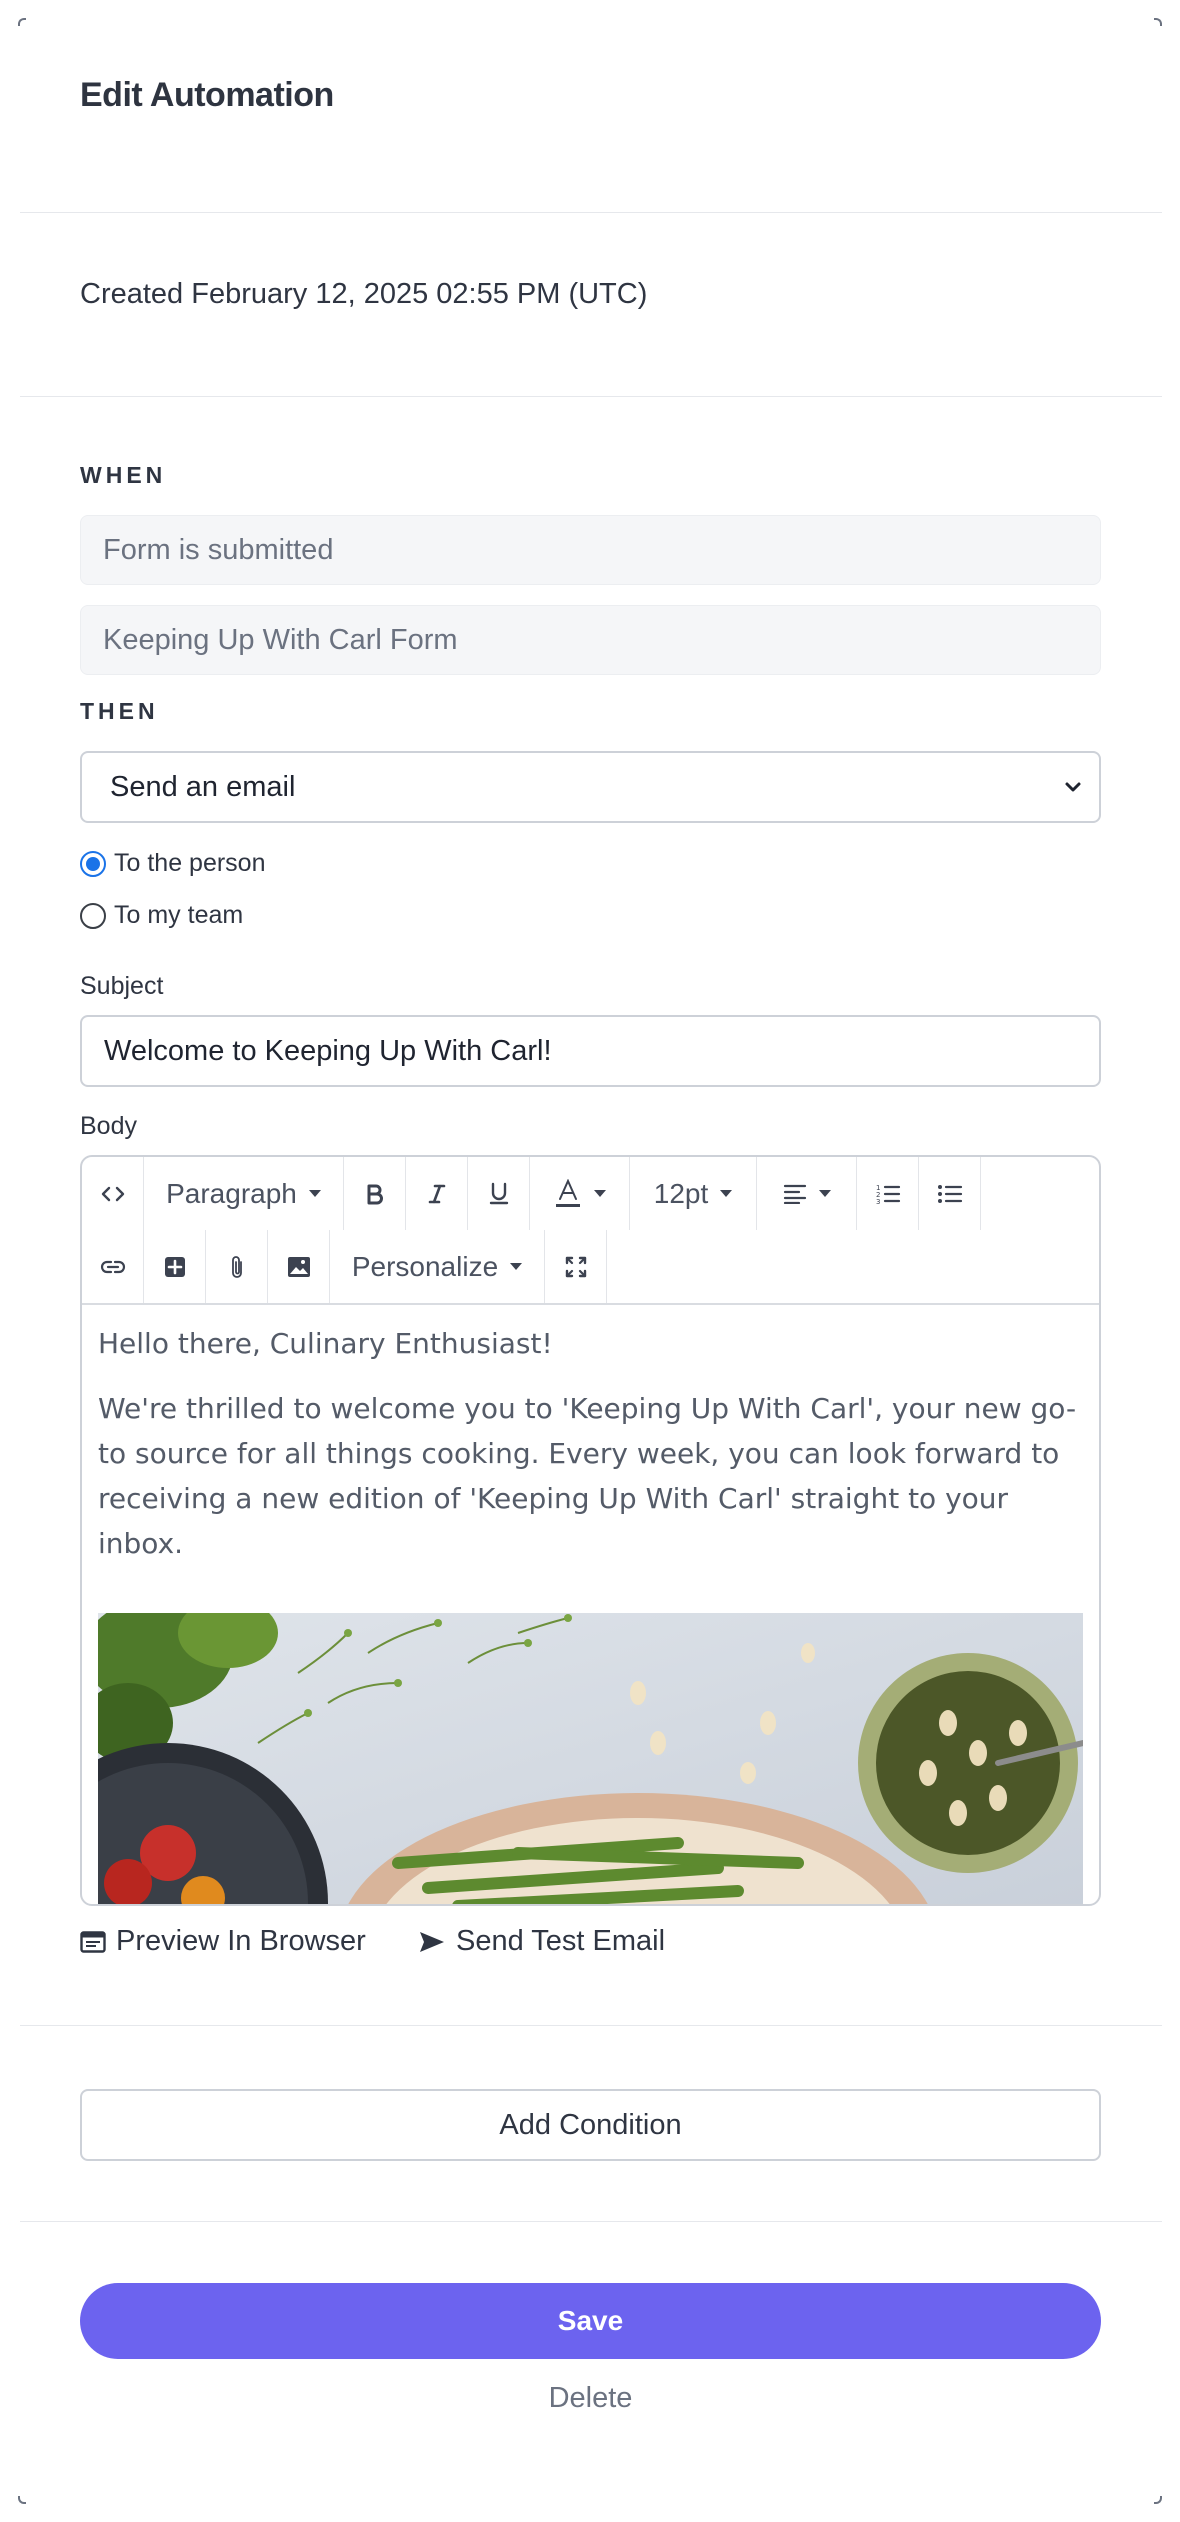 The image size is (1180, 2522). I want to click on action-select: Send an email, so click(590, 787).